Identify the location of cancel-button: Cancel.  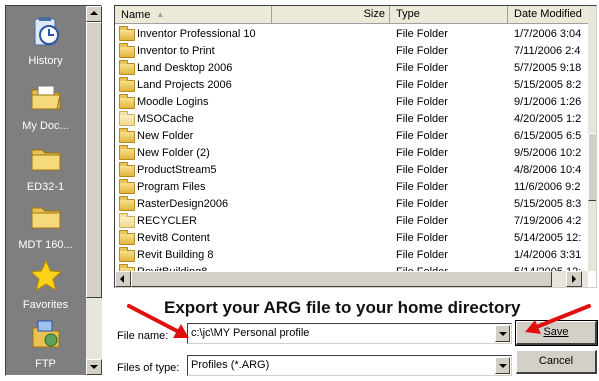
(556, 362).